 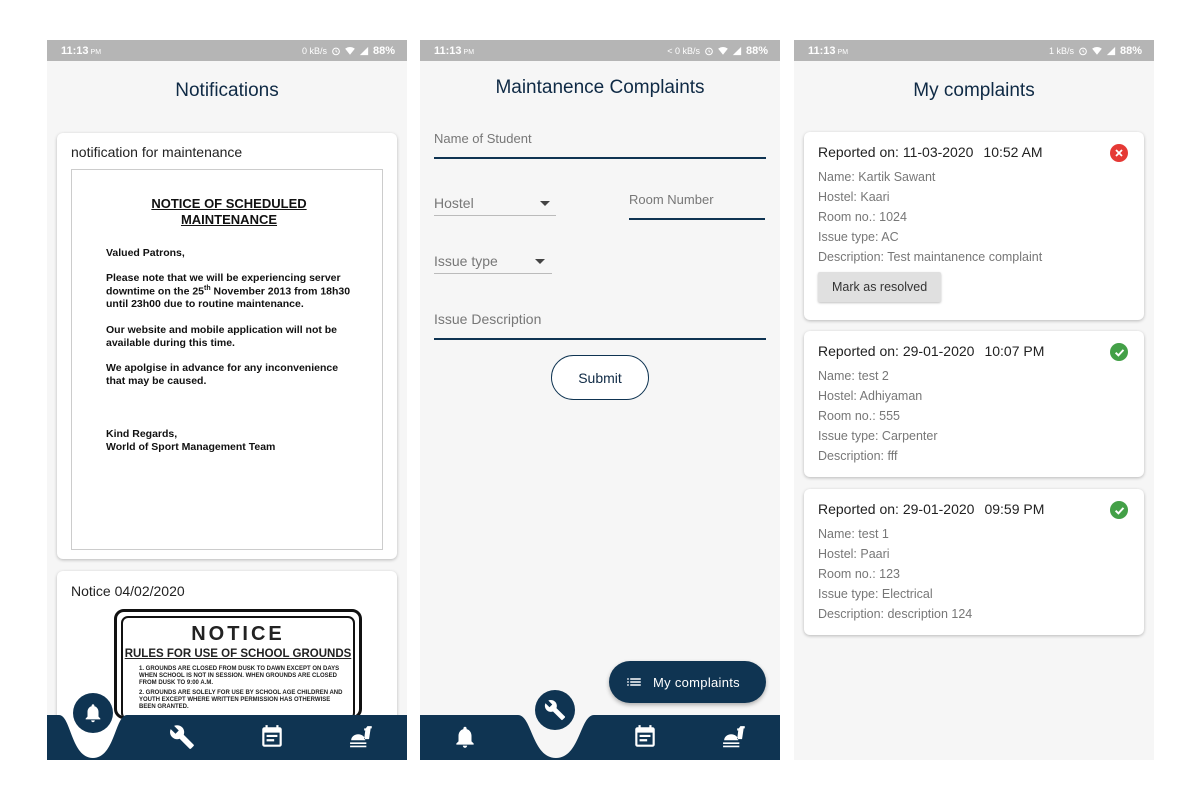 What do you see at coordinates (600, 377) in the screenshot?
I see `submit-button: Submit` at bounding box center [600, 377].